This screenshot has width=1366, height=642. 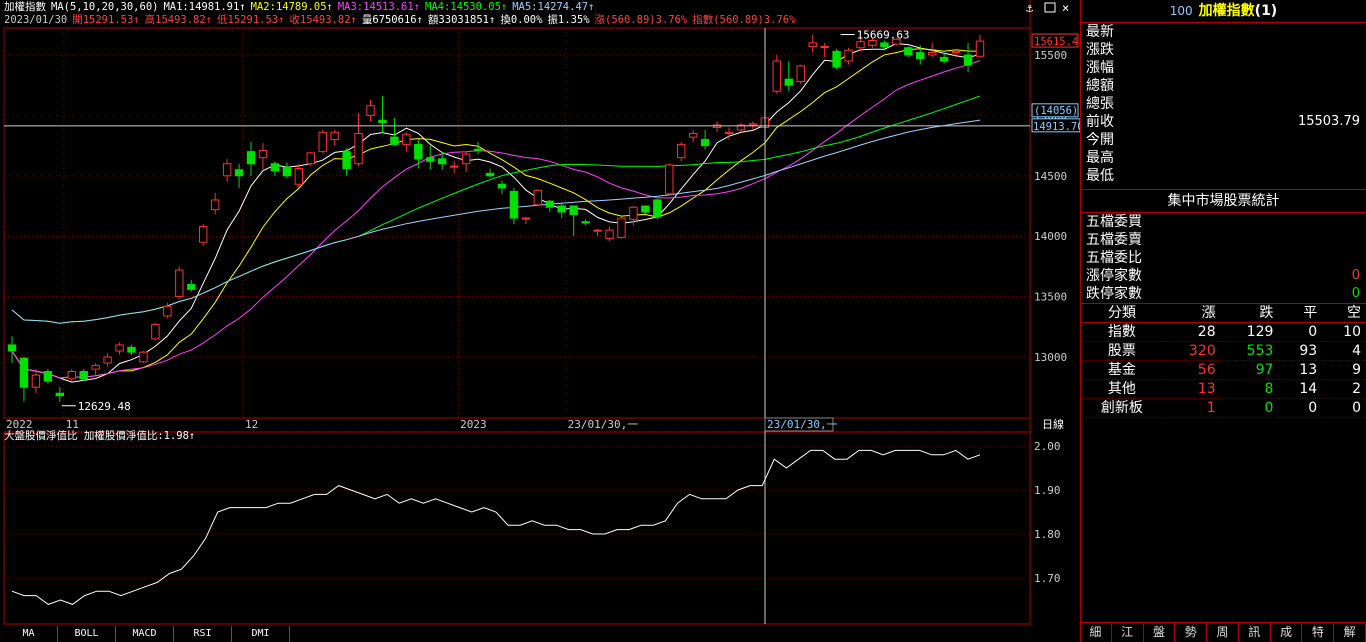 What do you see at coordinates (1191, 351) in the screenshot?
I see `up-cell: 320` at bounding box center [1191, 351].